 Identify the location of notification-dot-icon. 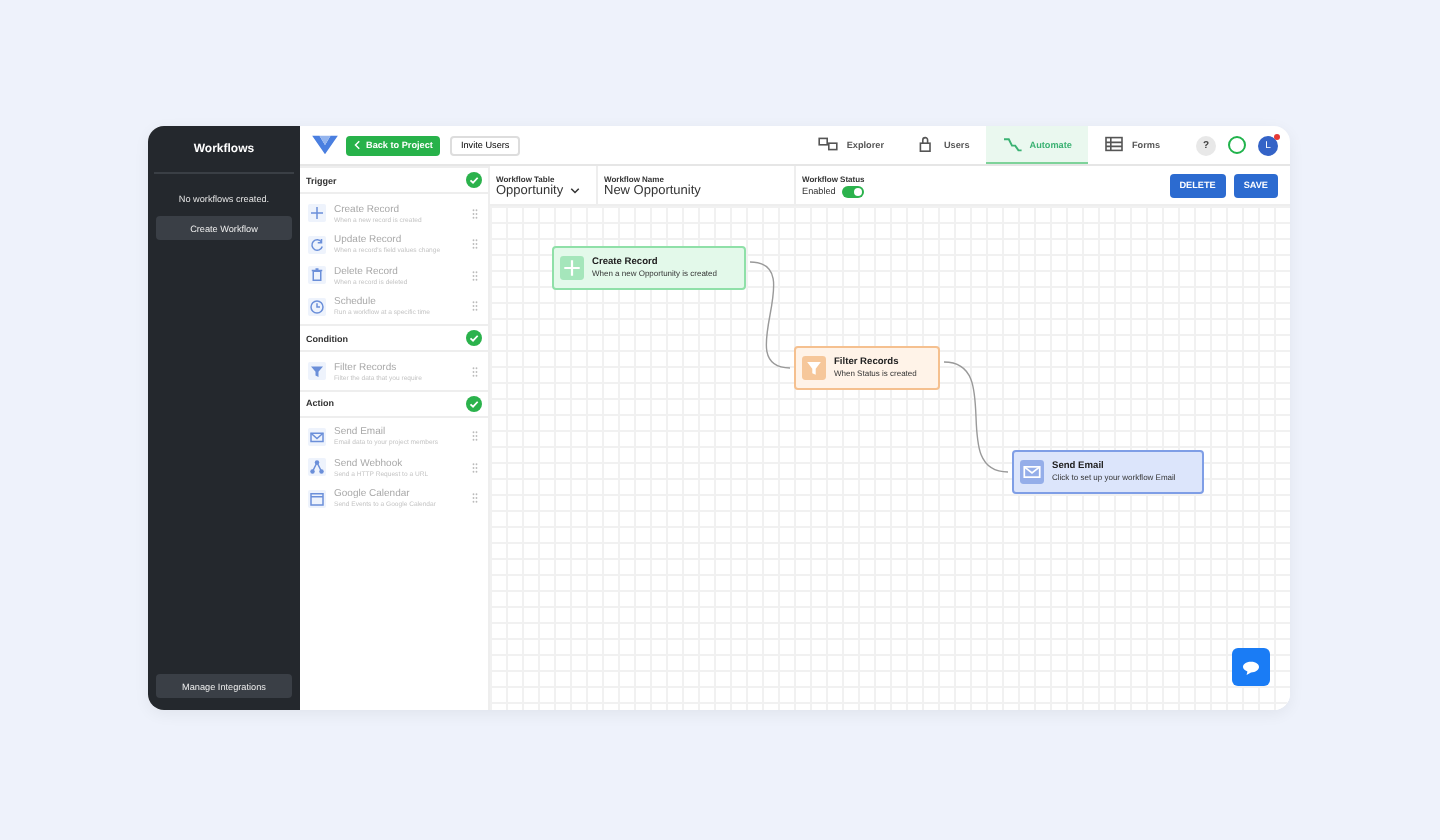
(1276, 136).